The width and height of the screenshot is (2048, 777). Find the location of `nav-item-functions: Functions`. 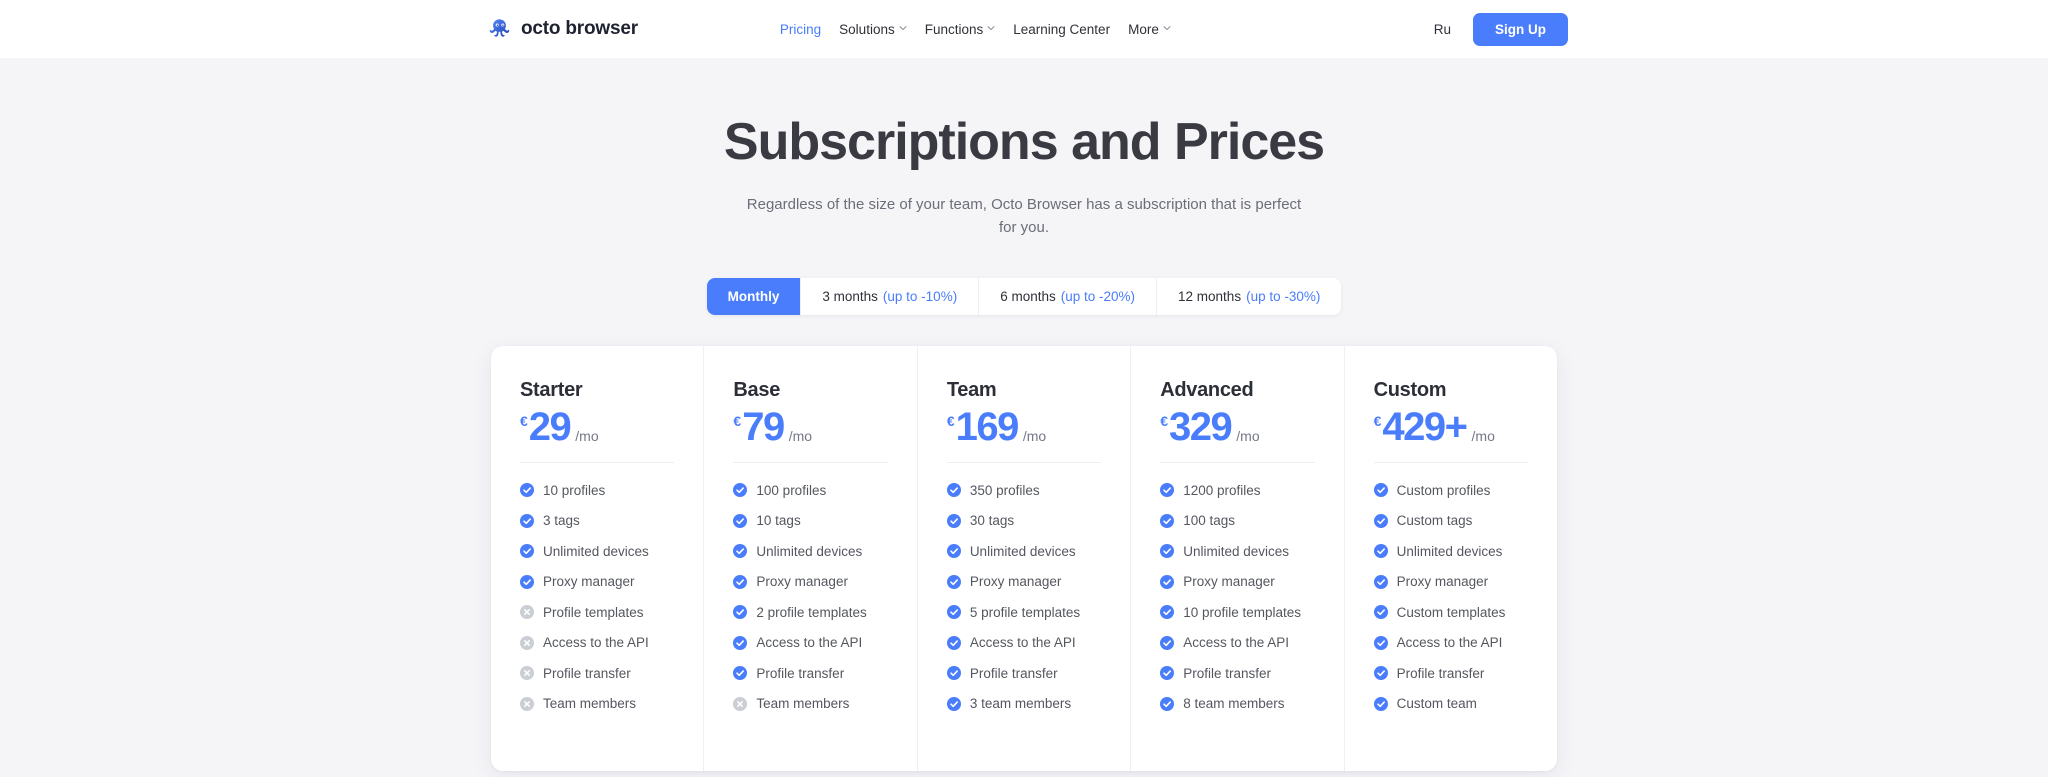

nav-item-functions: Functions is located at coordinates (960, 29).